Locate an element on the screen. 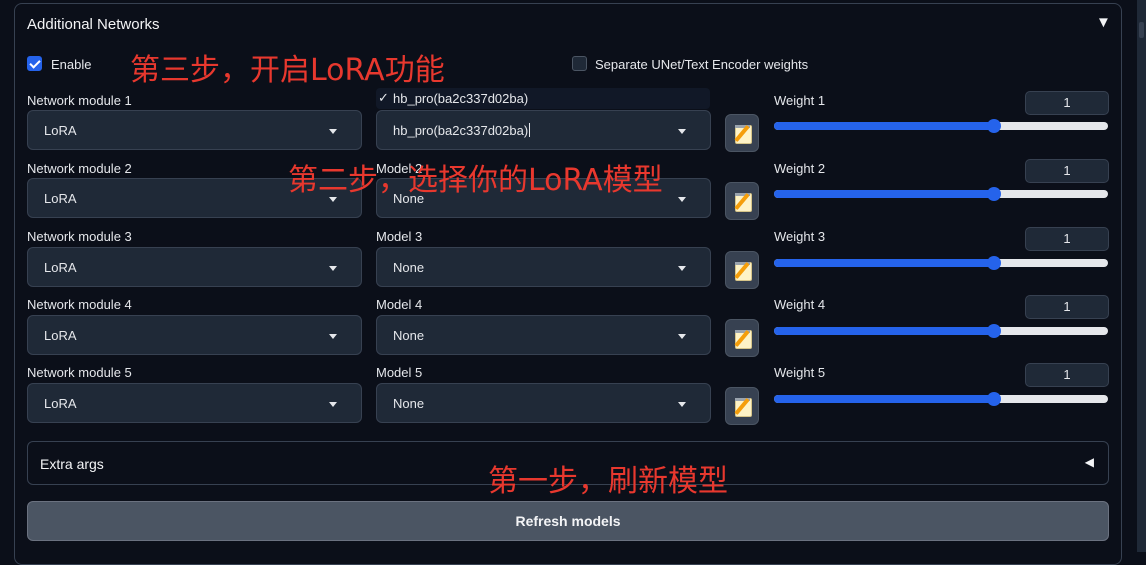 The image size is (1146, 565). network-module-label: Network module 1 is located at coordinates (79, 100).